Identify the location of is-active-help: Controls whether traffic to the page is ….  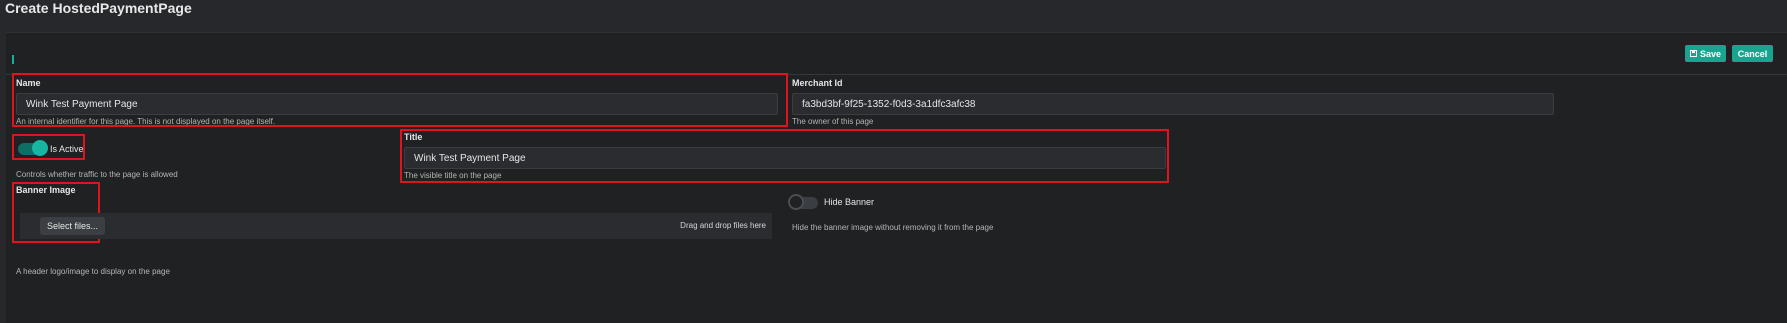
(97, 174).